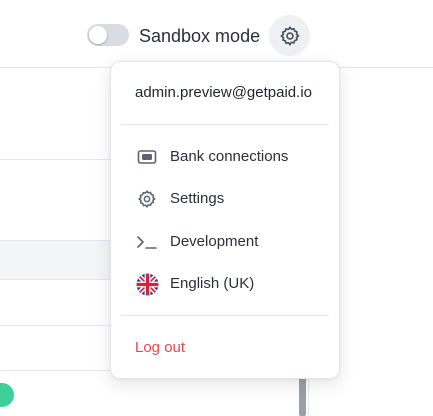 The width and height of the screenshot is (433, 416). What do you see at coordinates (98, 35) in the screenshot?
I see `toggle-knob` at bounding box center [98, 35].